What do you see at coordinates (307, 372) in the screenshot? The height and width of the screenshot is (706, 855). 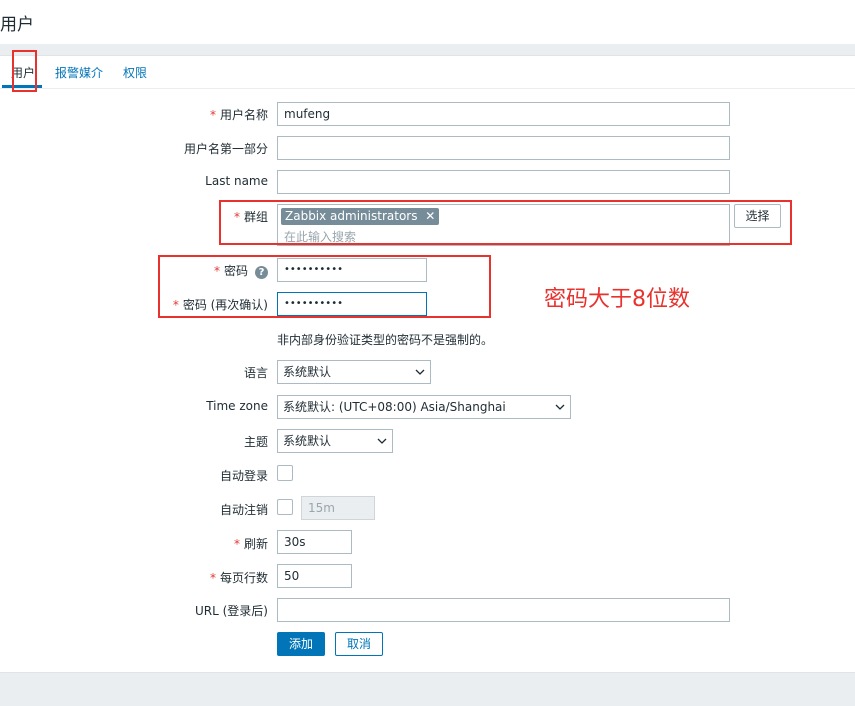 I see `language-value: 系统默认` at bounding box center [307, 372].